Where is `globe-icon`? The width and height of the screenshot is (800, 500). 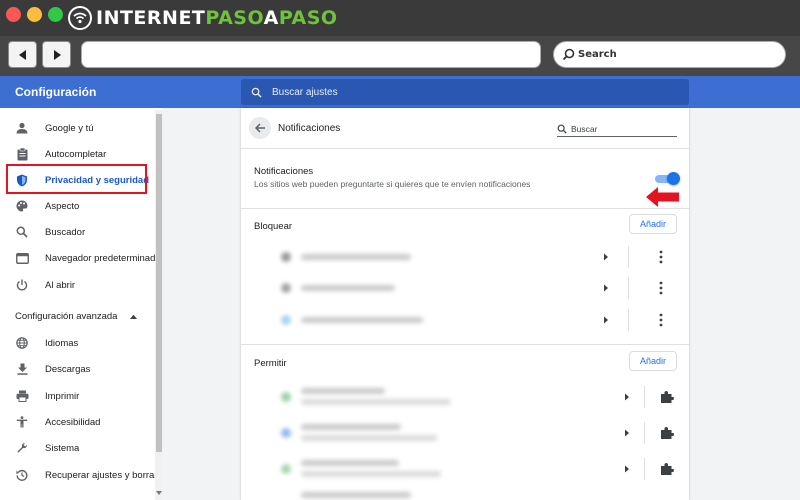 globe-icon is located at coordinates (22, 343).